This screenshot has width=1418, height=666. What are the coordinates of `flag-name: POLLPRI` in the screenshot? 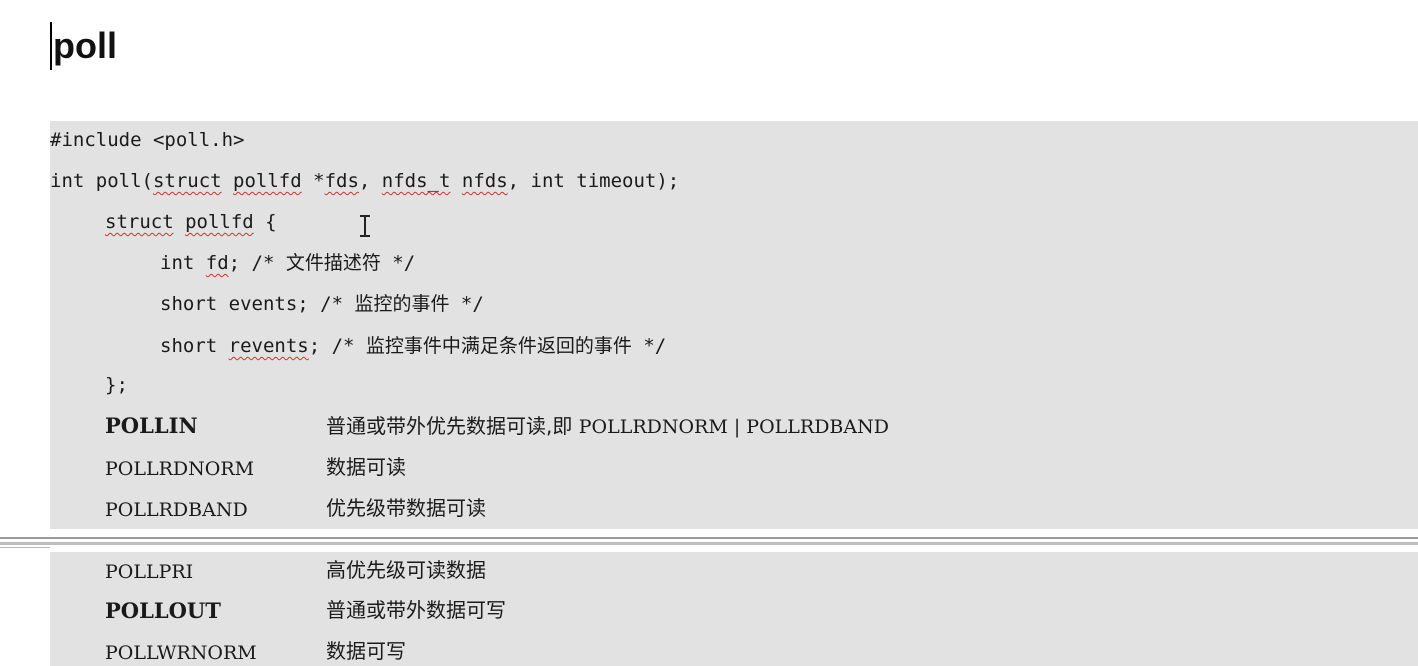 It's located at (149, 572).